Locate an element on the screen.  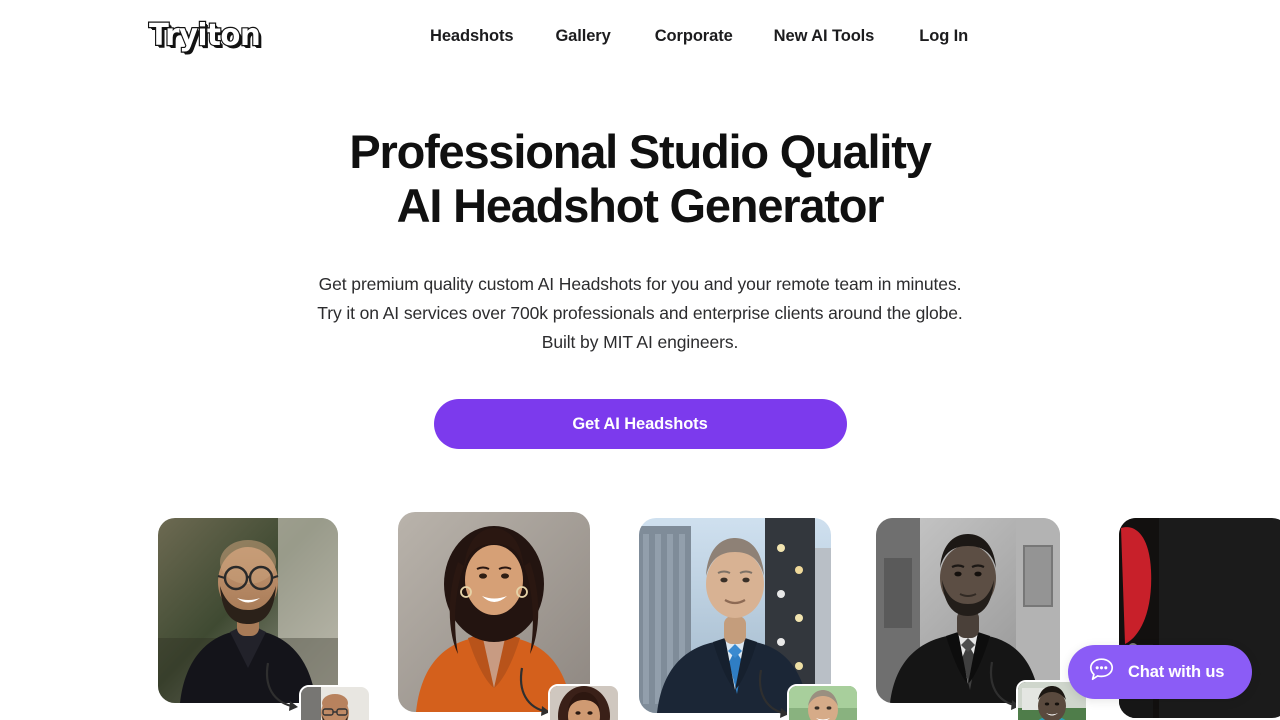
gallery-card-2-image is located at coordinates (494, 612).